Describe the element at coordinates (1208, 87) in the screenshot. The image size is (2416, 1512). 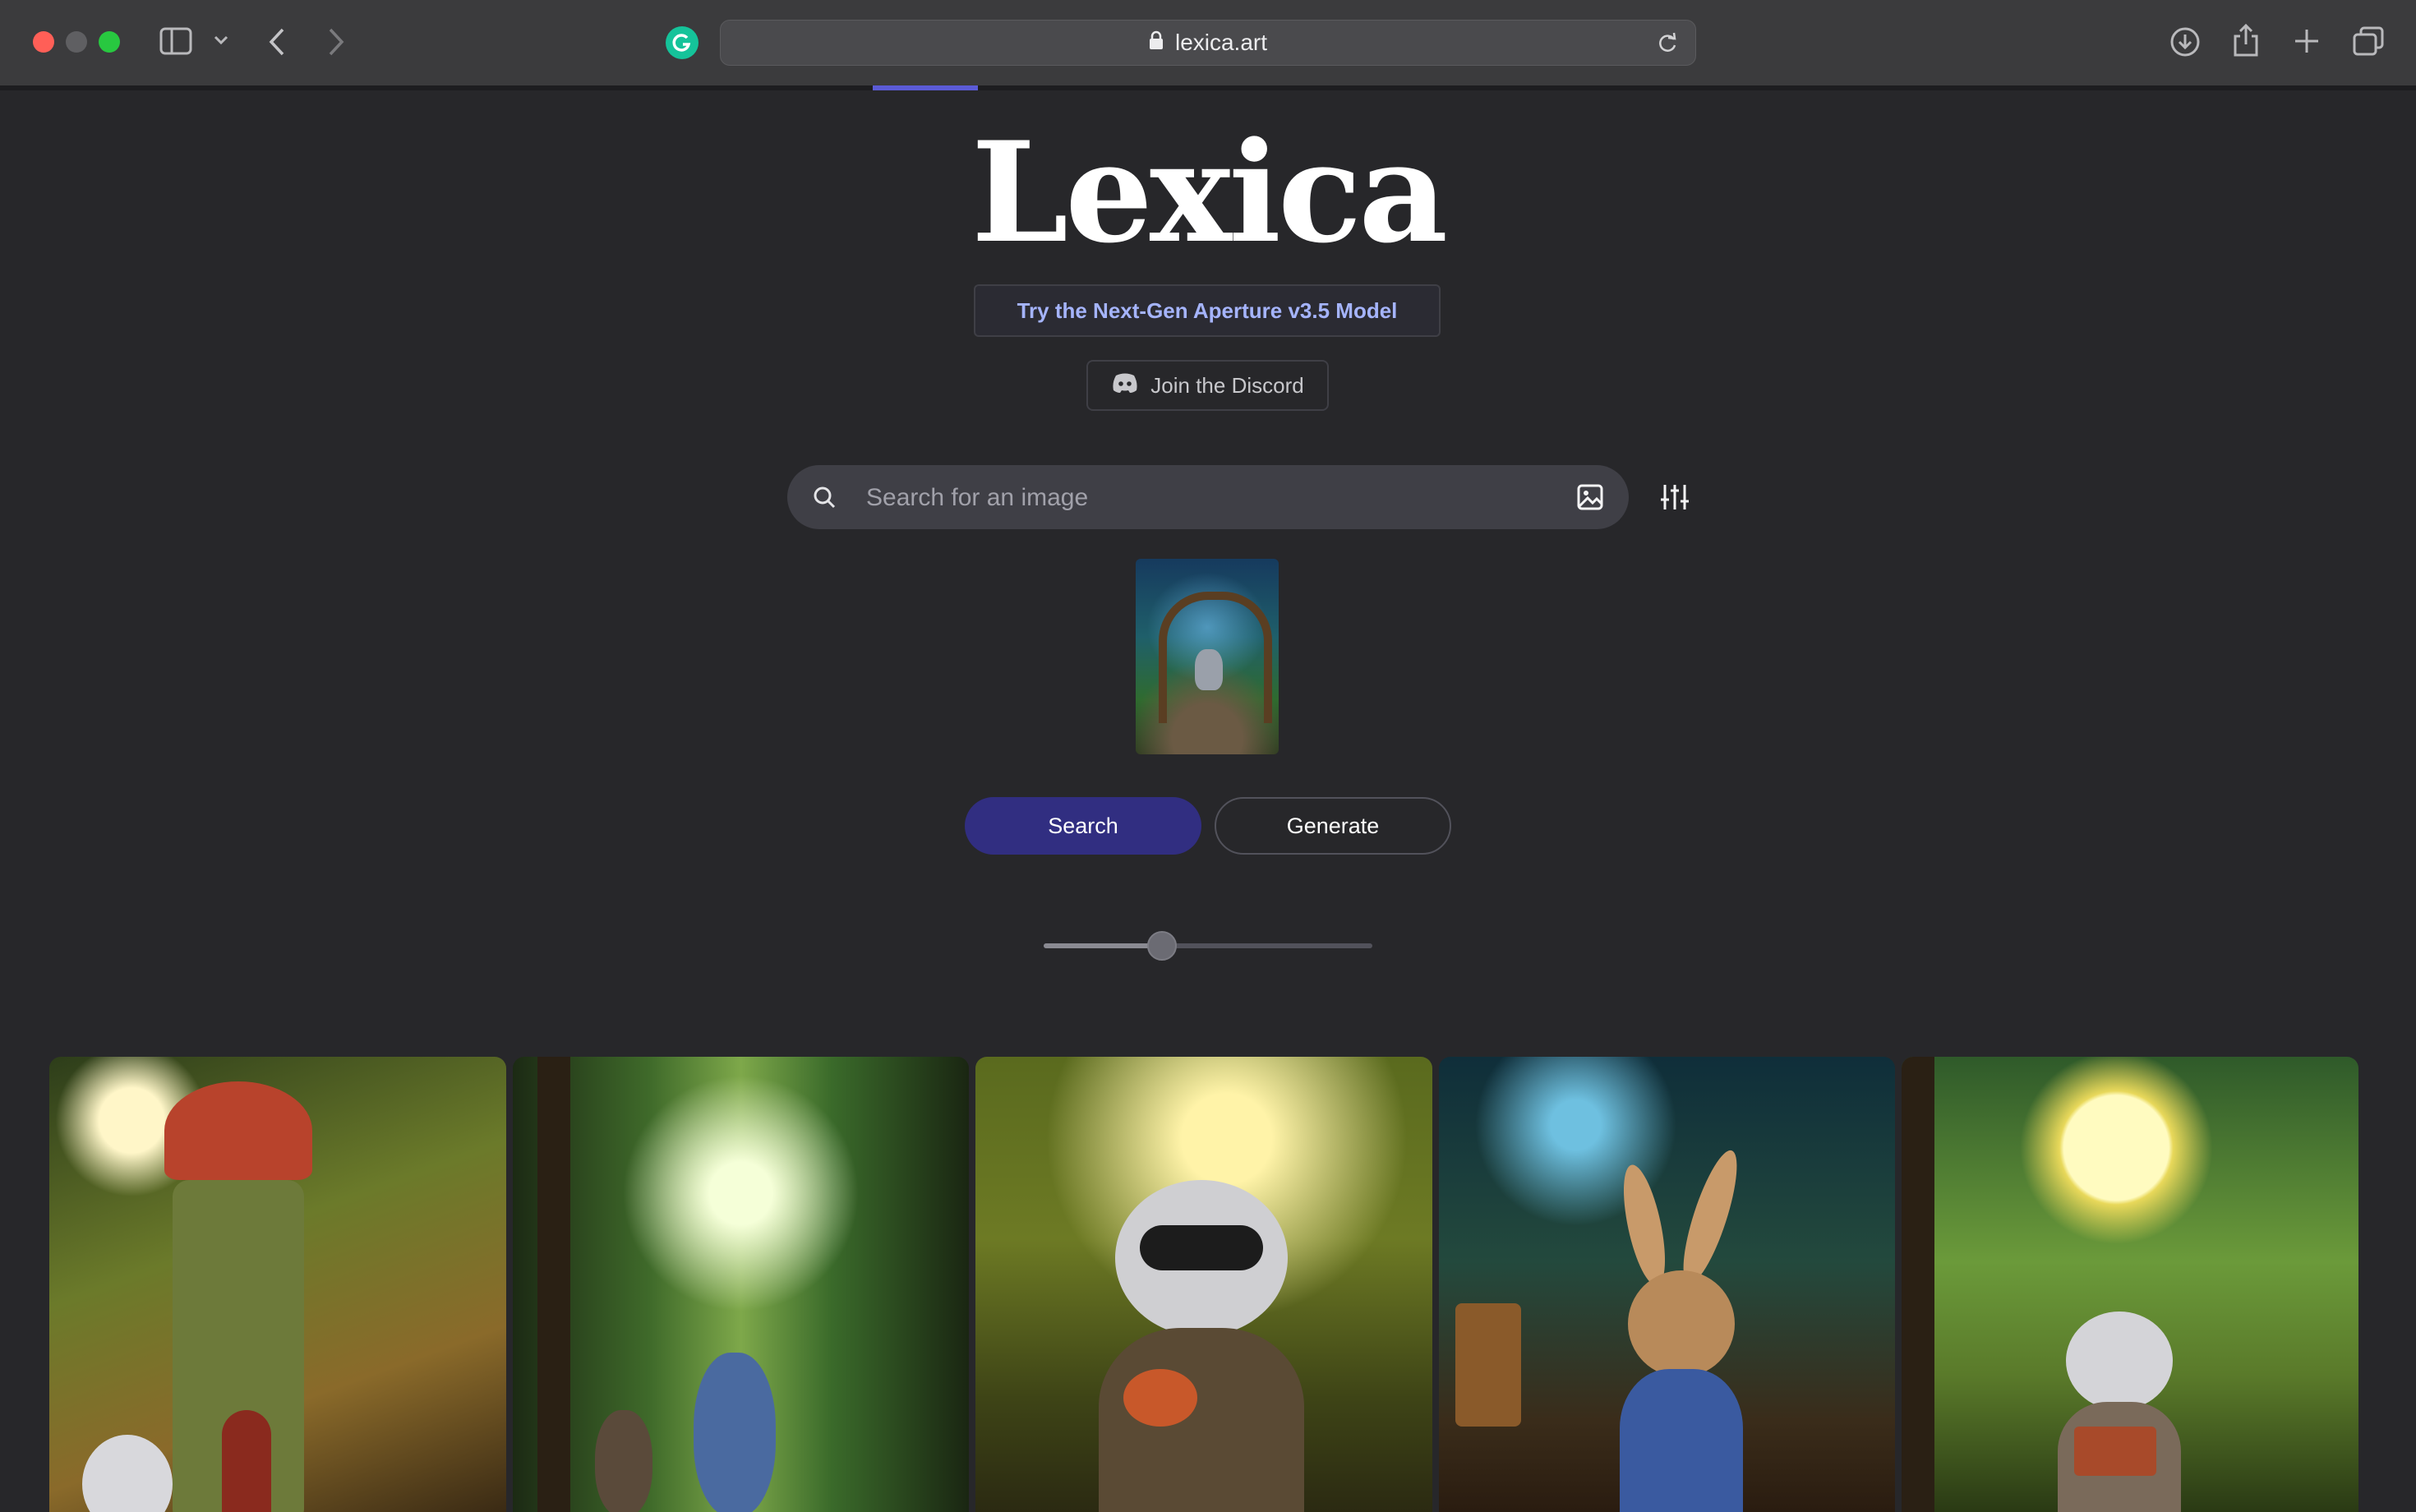
I see `page-top-border` at that location.